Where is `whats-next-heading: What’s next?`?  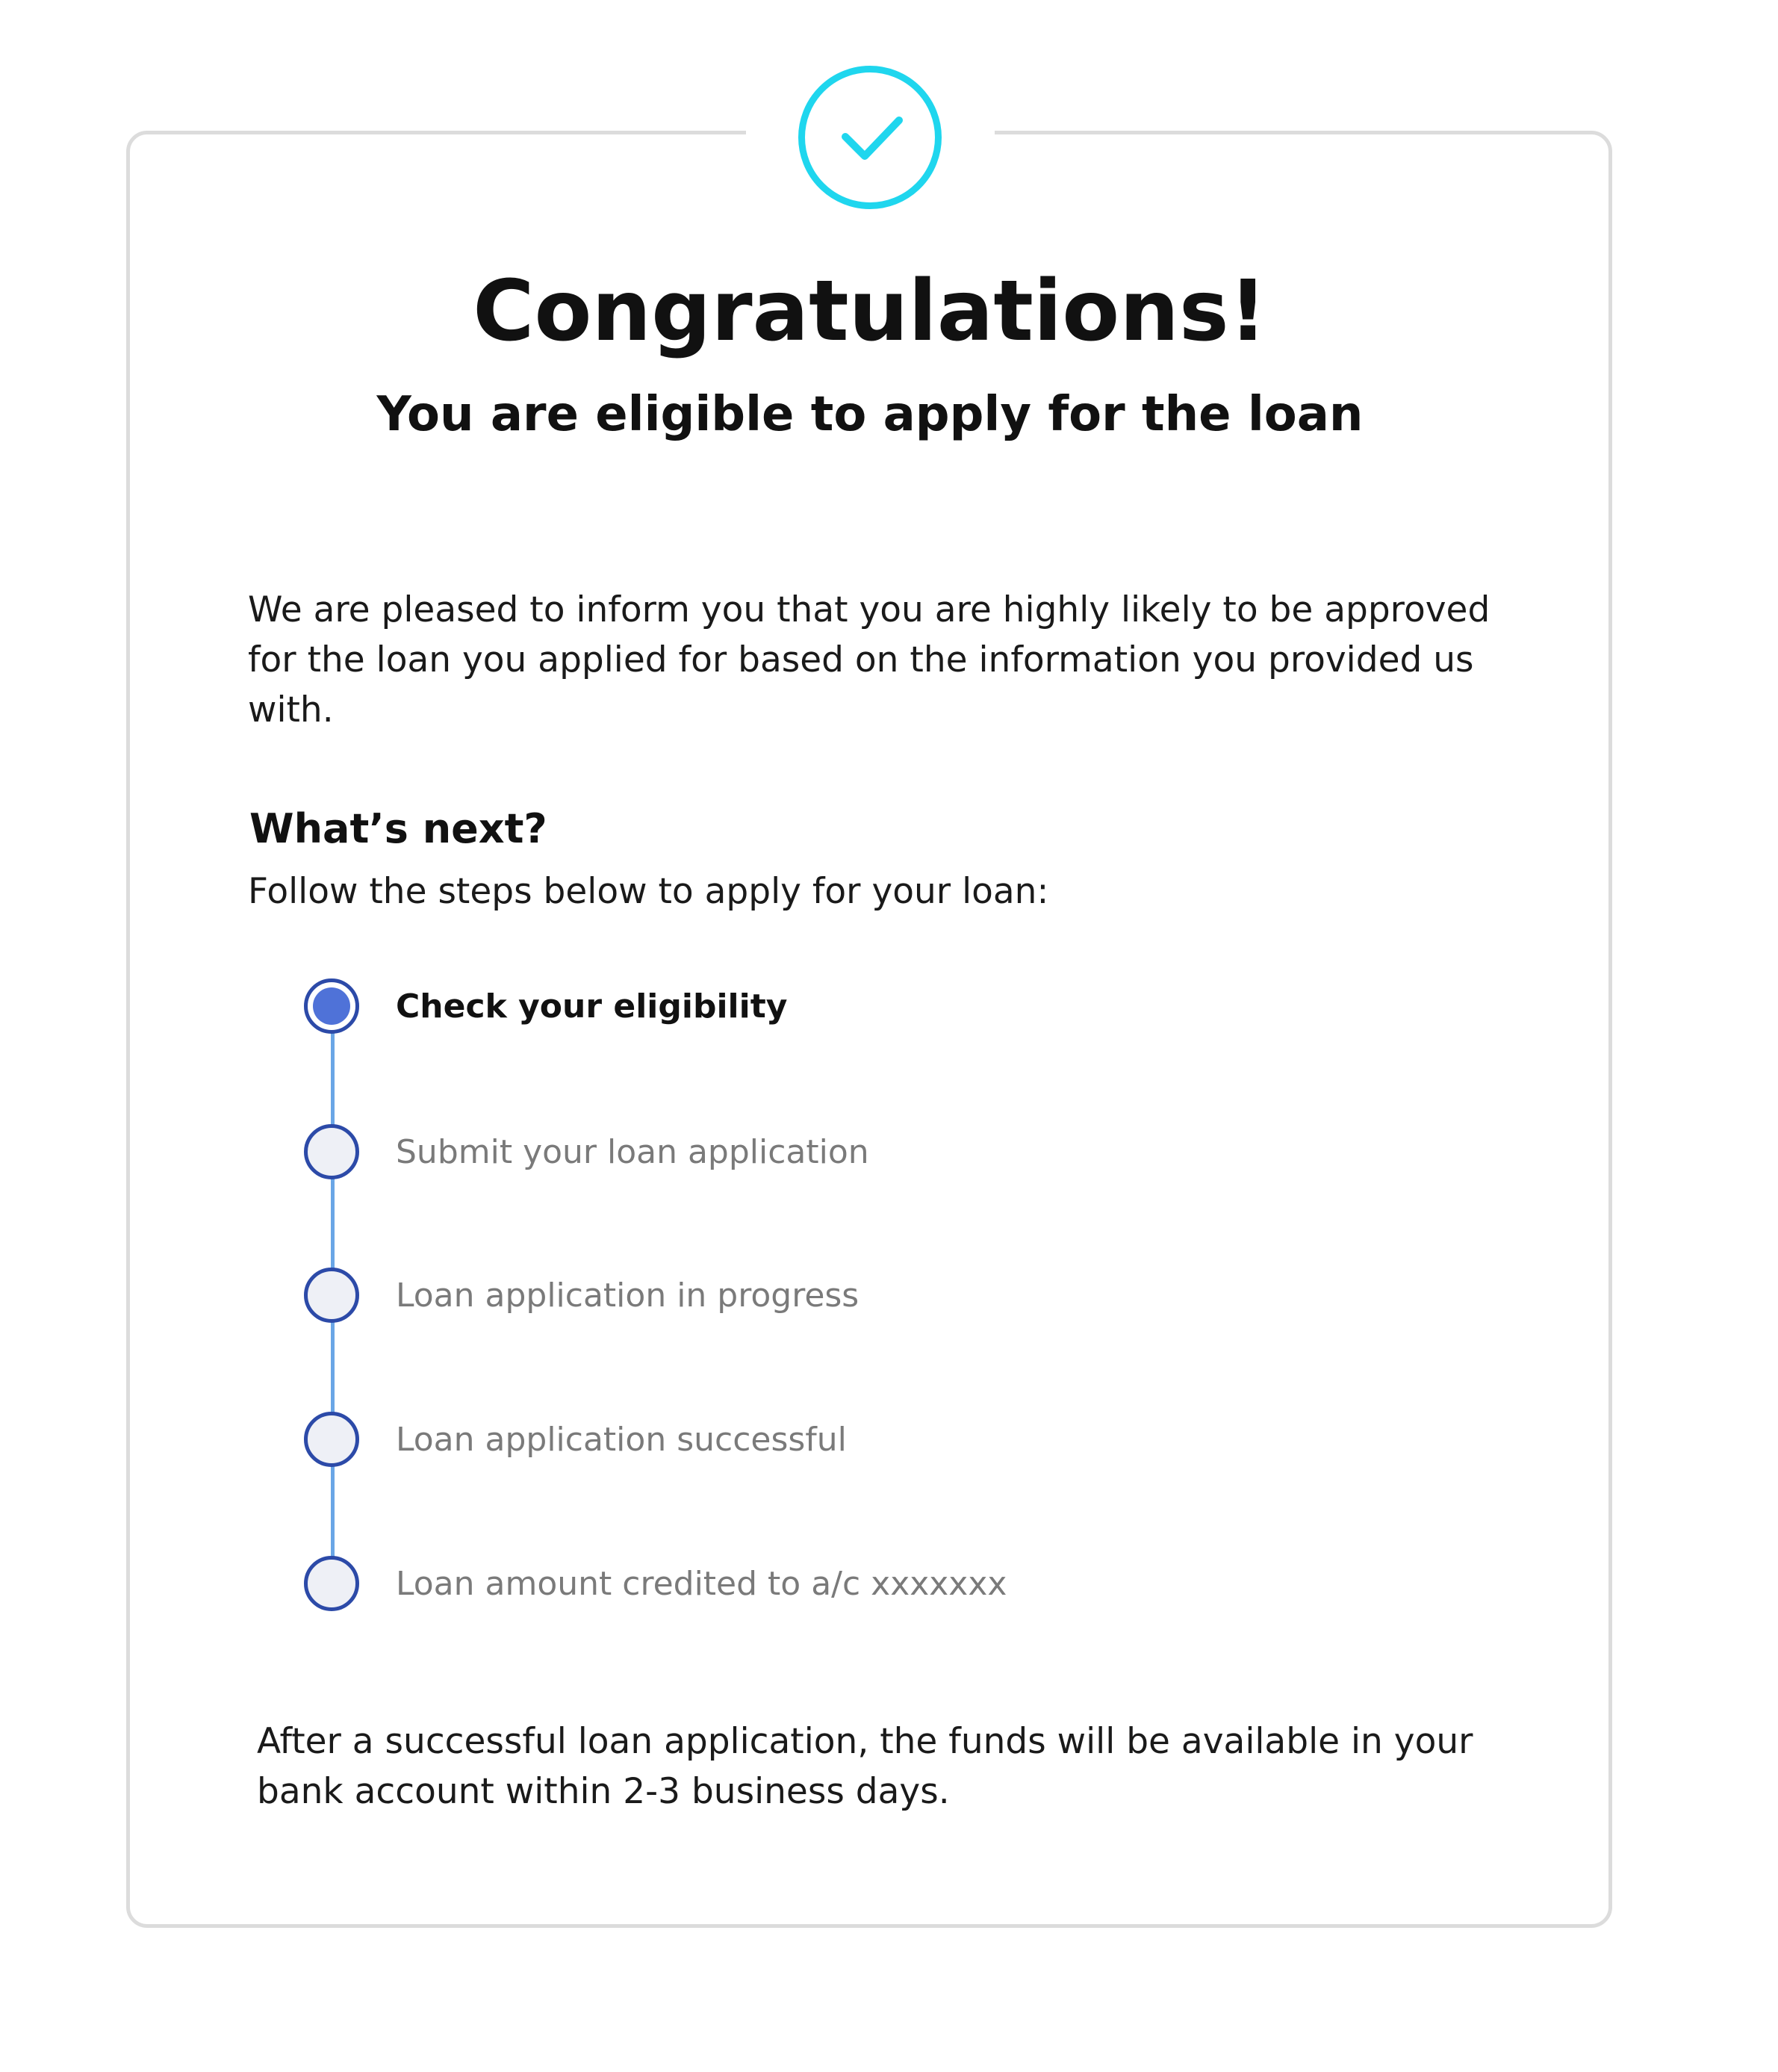
whats-next-heading: What’s next? is located at coordinates (398, 828).